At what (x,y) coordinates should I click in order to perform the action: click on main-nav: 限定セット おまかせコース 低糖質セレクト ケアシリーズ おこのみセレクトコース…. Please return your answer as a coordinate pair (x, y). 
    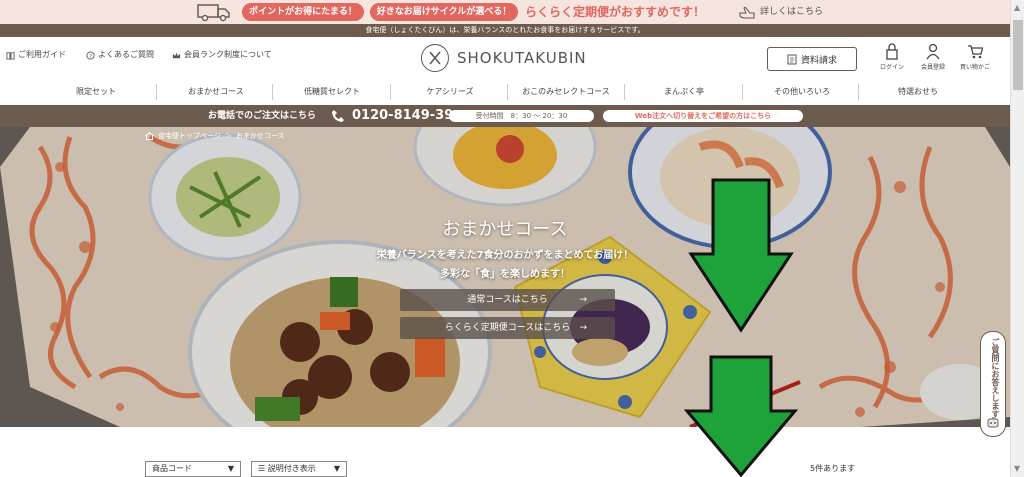
    Looking at the image, I should click on (505, 92).